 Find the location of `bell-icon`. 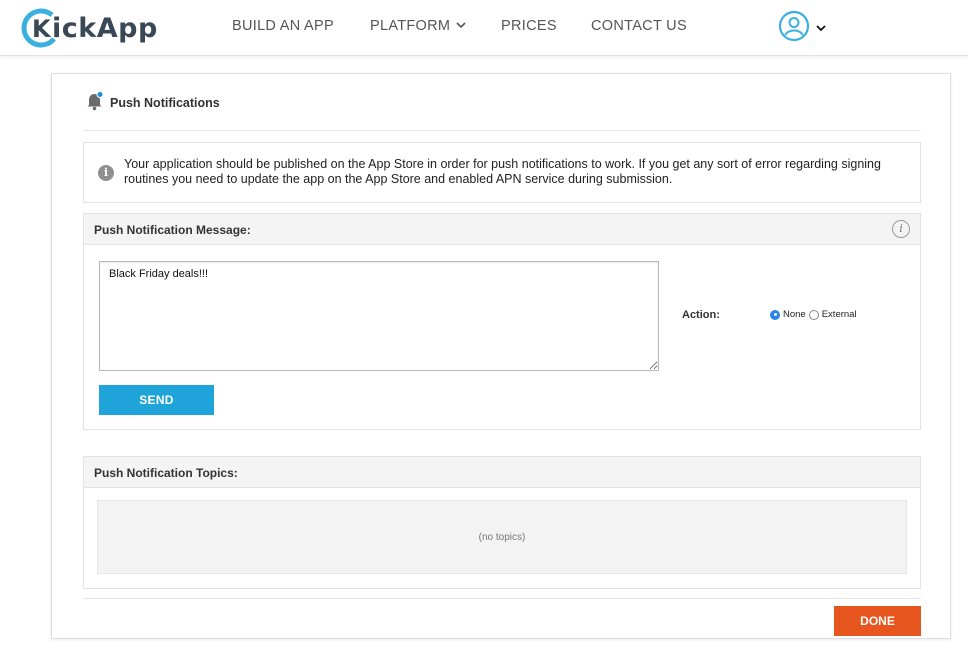

bell-icon is located at coordinates (95, 103).